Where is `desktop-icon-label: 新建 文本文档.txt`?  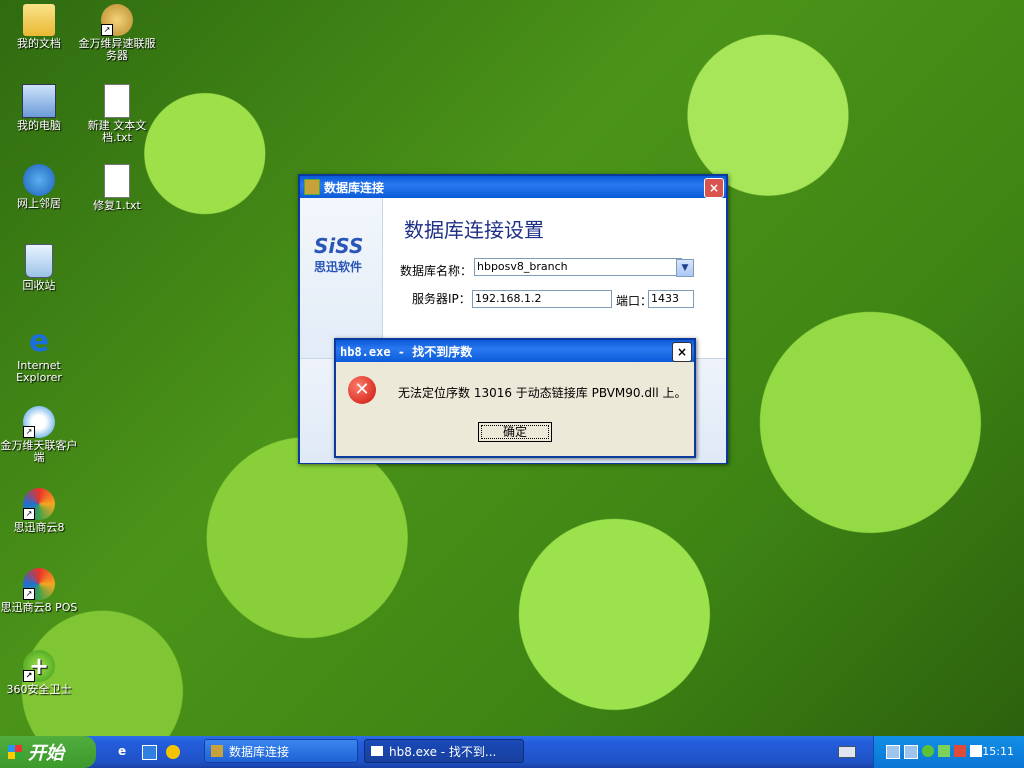
desktop-icon-label: 新建 文本文档.txt is located at coordinates (117, 131).